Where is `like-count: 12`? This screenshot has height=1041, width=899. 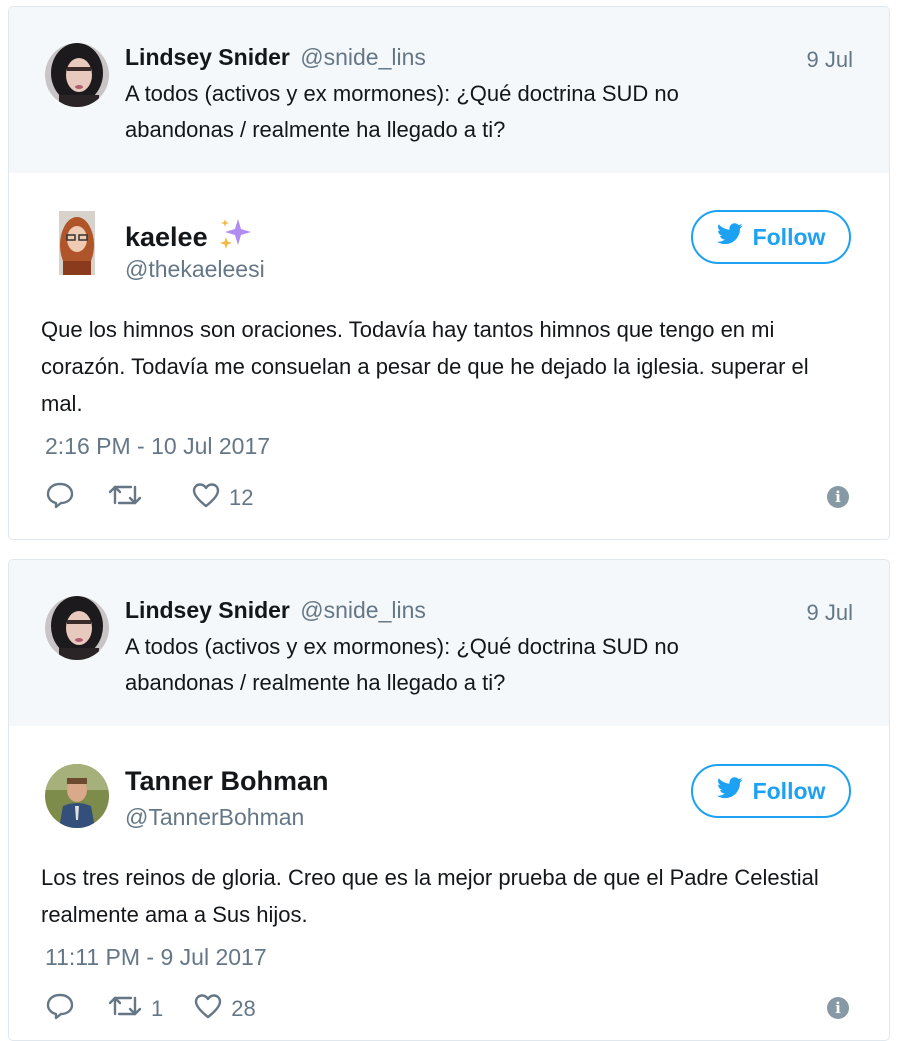 like-count: 12 is located at coordinates (241, 497).